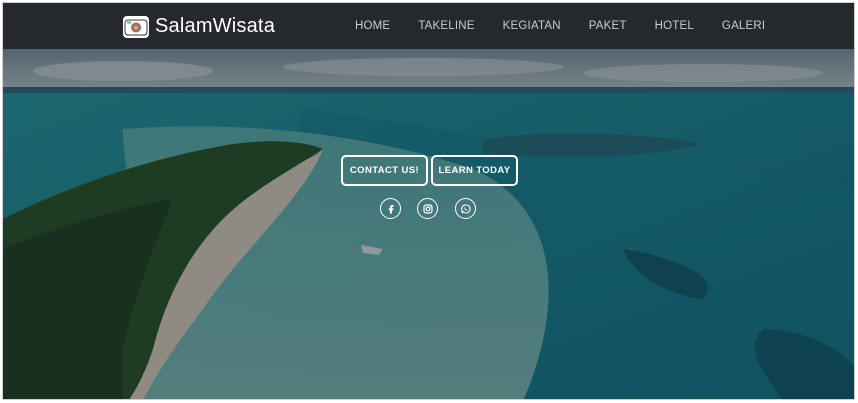 This screenshot has height=403, width=858. I want to click on camera-icon, so click(136, 26).